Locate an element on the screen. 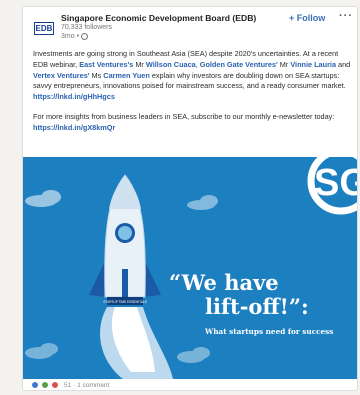 The height and width of the screenshot is (395, 360). comment-count: · 1 comment is located at coordinates (91, 385).